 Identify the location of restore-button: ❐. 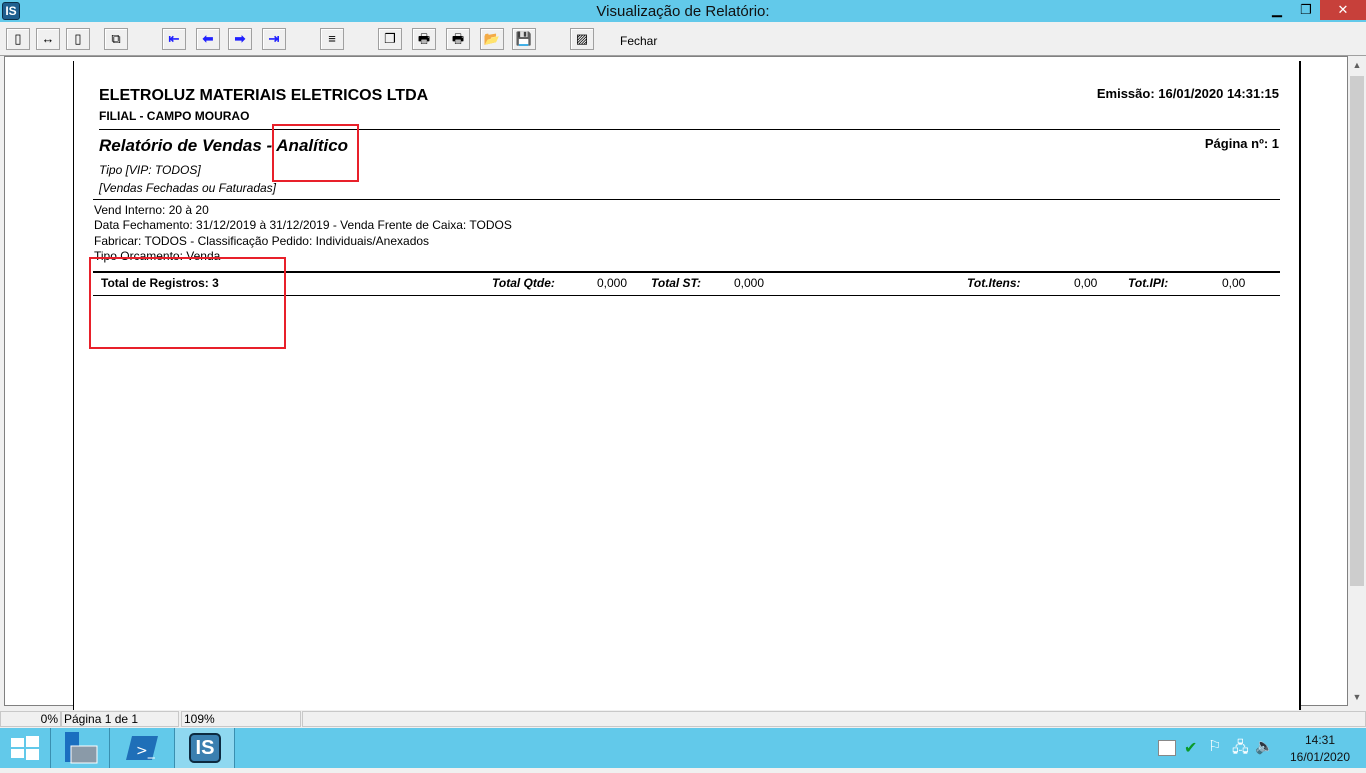
(1306, 10).